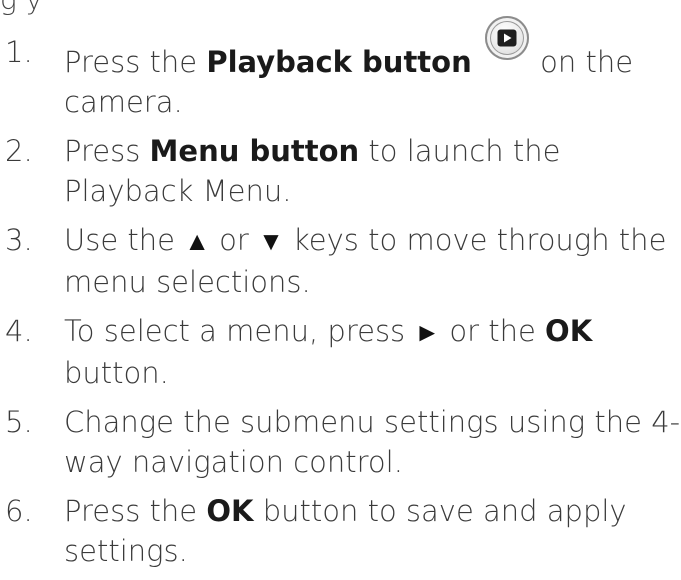 This screenshot has width=681, height=580. I want to click on step-text: Press, so click(107, 151).